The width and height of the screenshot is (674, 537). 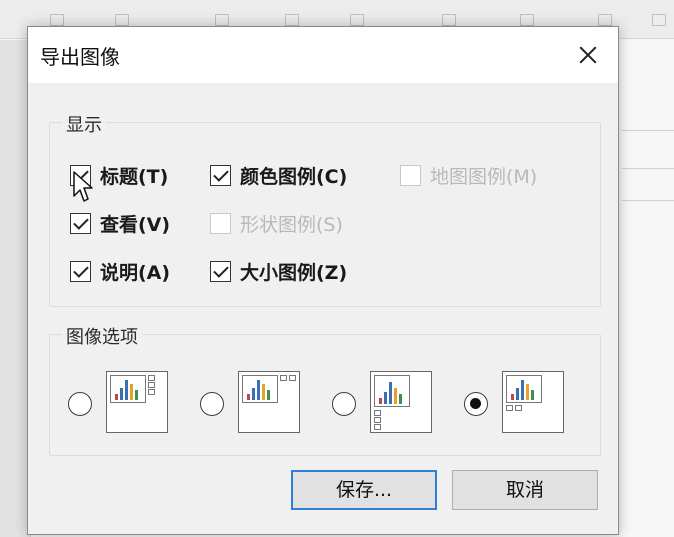 I want to click on layout-radio-legend-right, so click(x=80, y=404).